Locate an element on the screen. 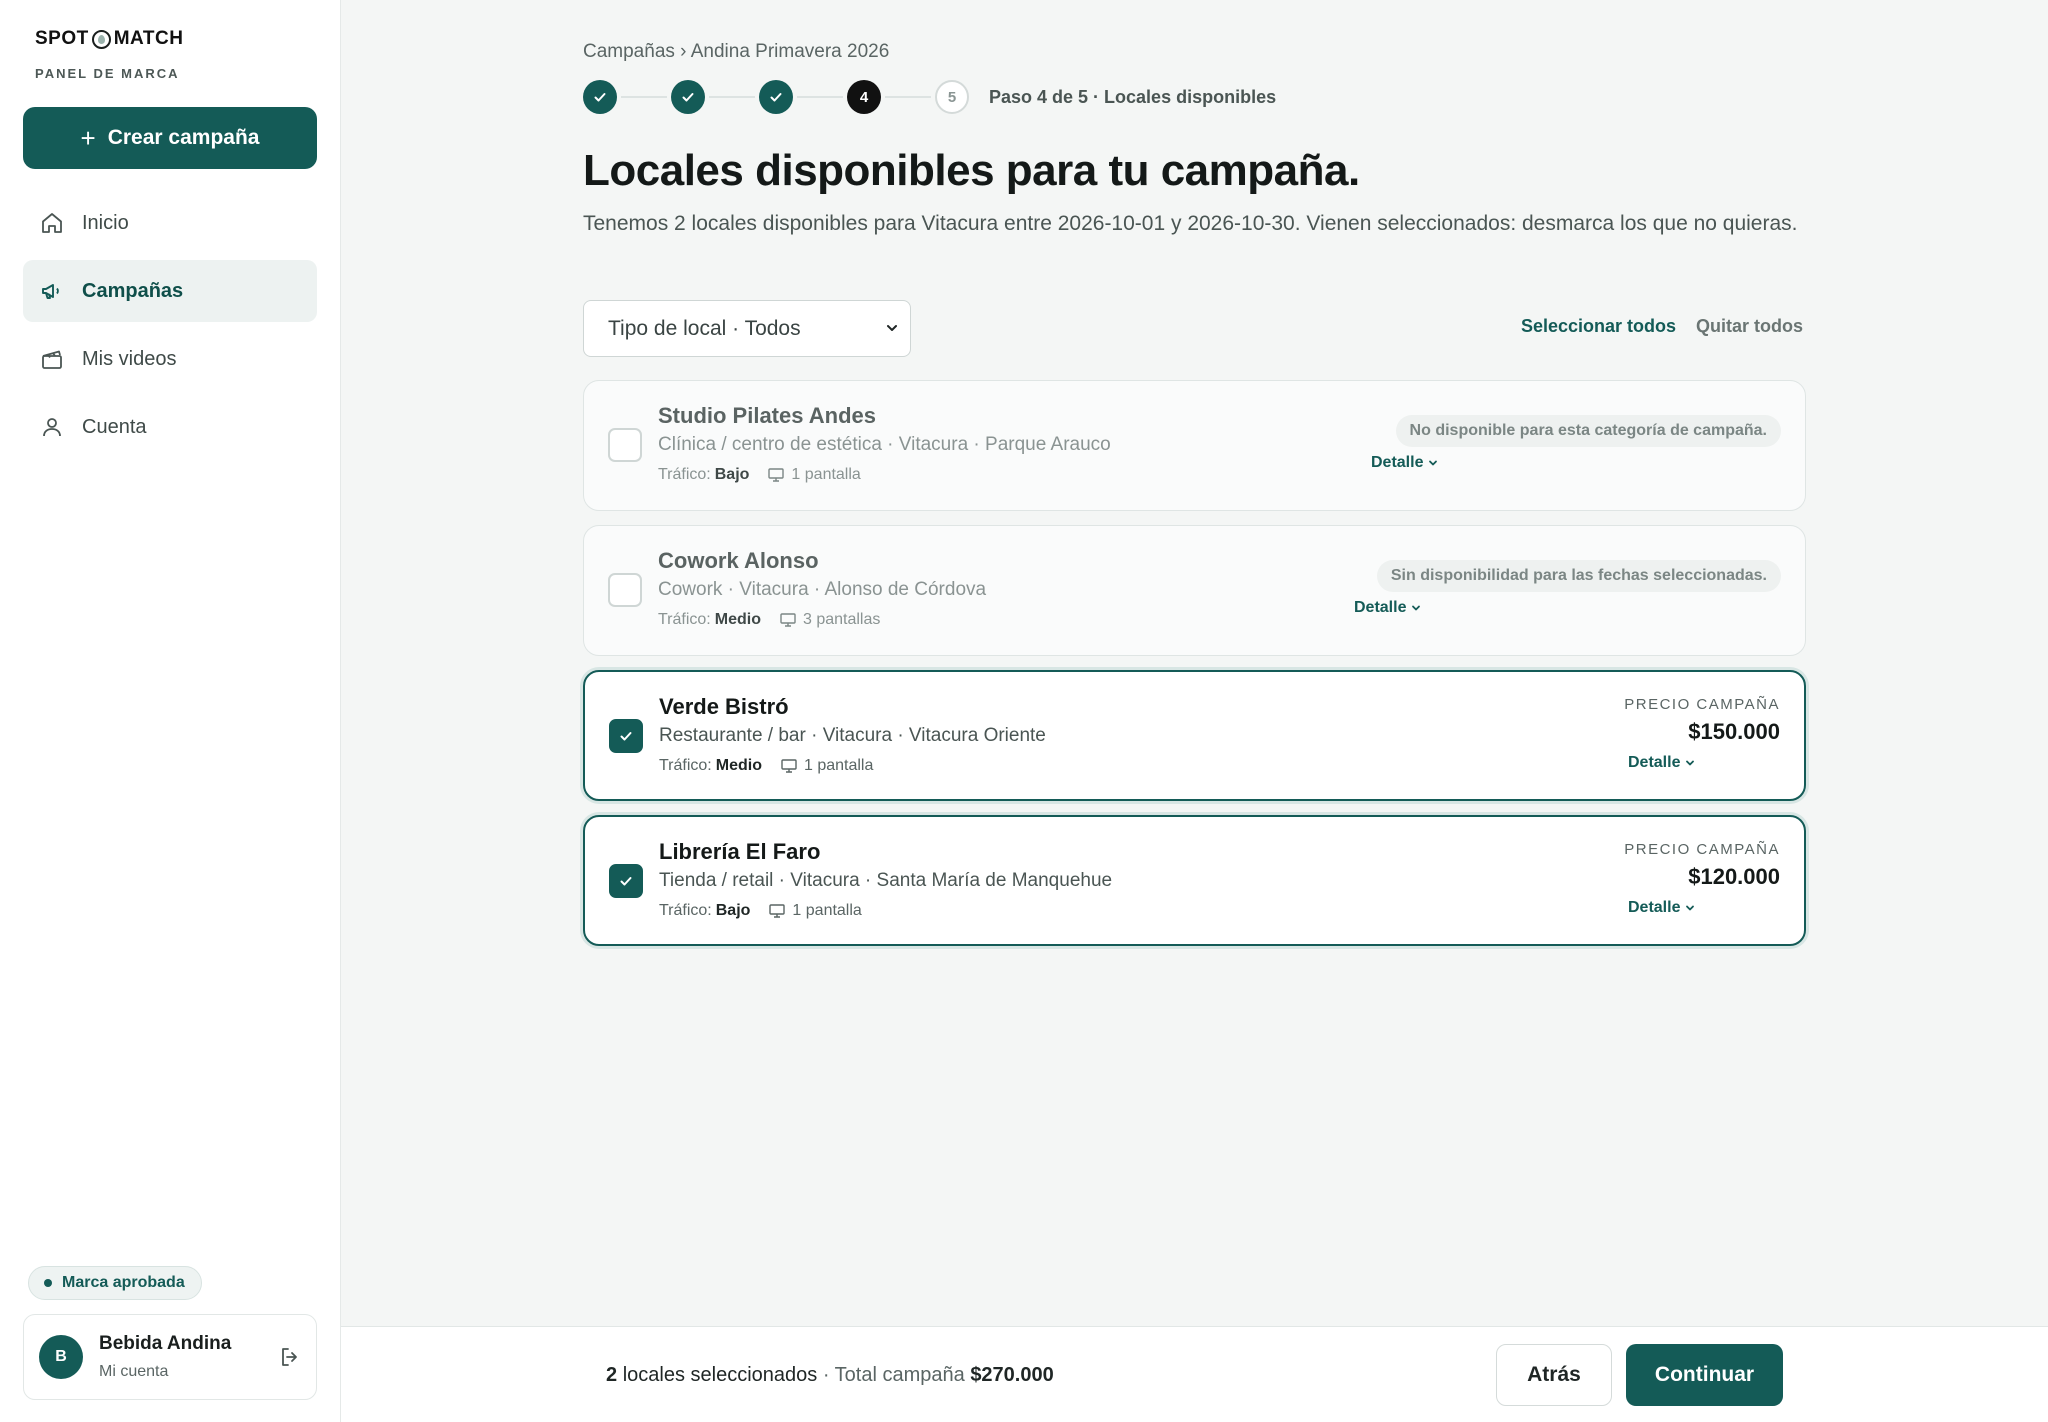 Image resolution: width=2048 pixels, height=1422 pixels. megaphone-icon is located at coordinates (50, 291).